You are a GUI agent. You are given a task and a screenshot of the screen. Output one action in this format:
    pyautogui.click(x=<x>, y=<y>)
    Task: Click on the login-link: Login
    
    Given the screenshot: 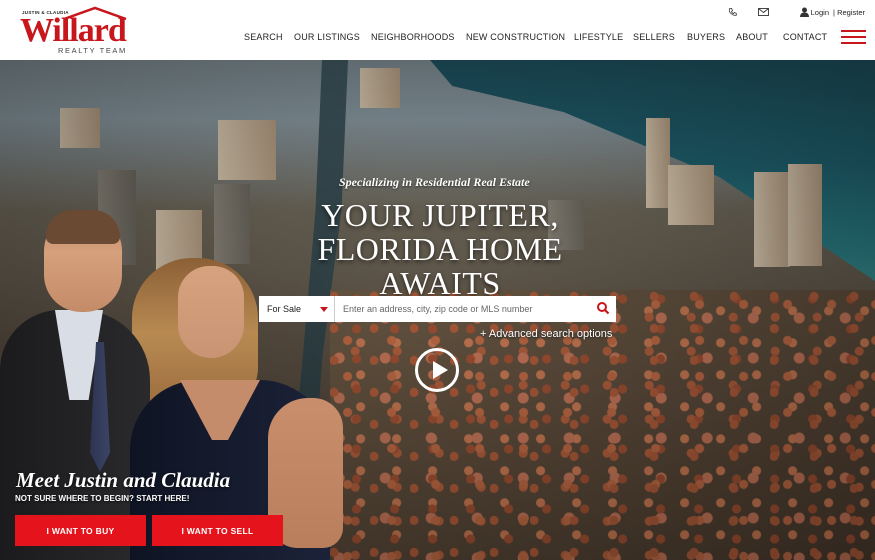 What is the action you would take?
    pyautogui.click(x=820, y=12)
    